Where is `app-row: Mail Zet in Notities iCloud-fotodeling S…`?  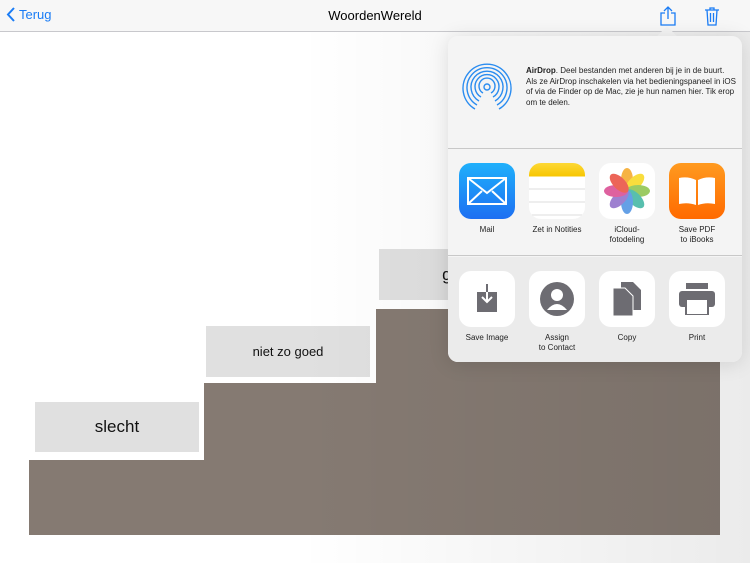 app-row: Mail Zet in Notities iCloud-fotodeling S… is located at coordinates (595, 202).